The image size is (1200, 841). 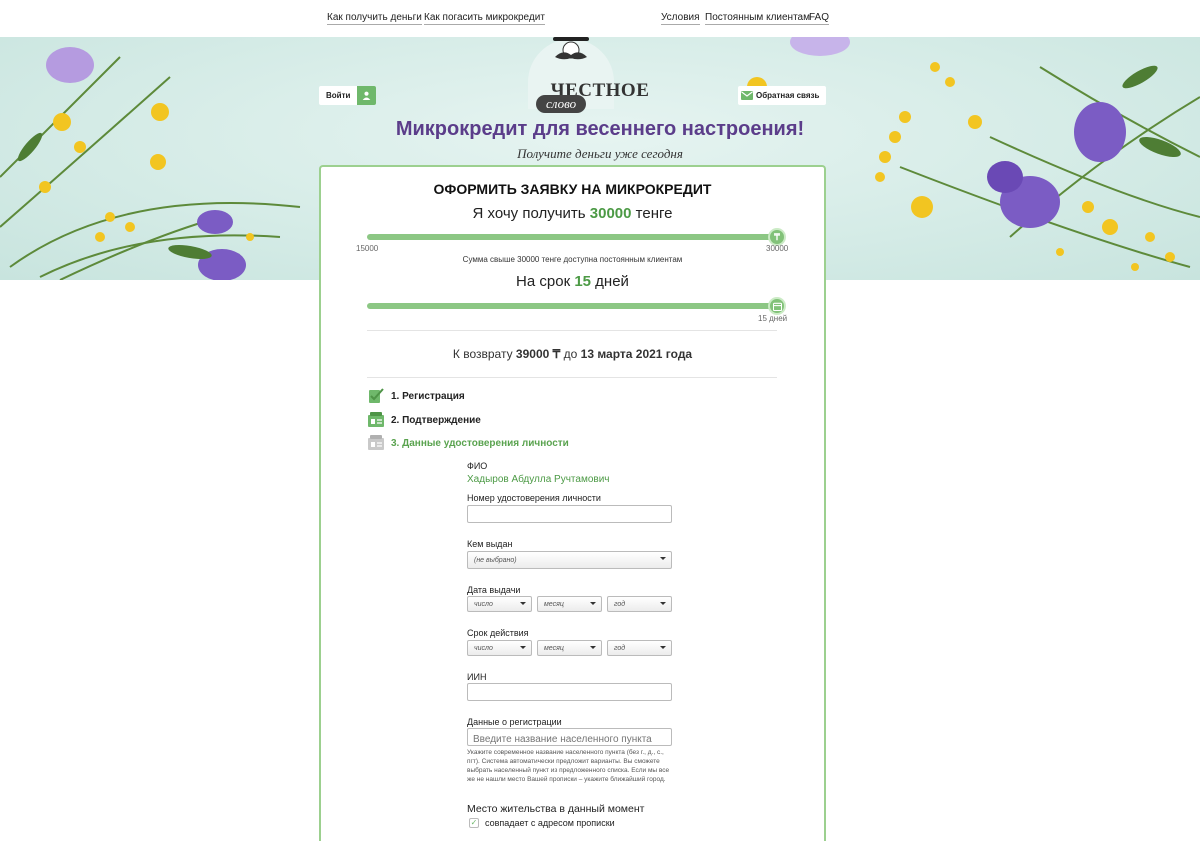 I want to click on fio-label: ФИО, so click(x=477, y=466).